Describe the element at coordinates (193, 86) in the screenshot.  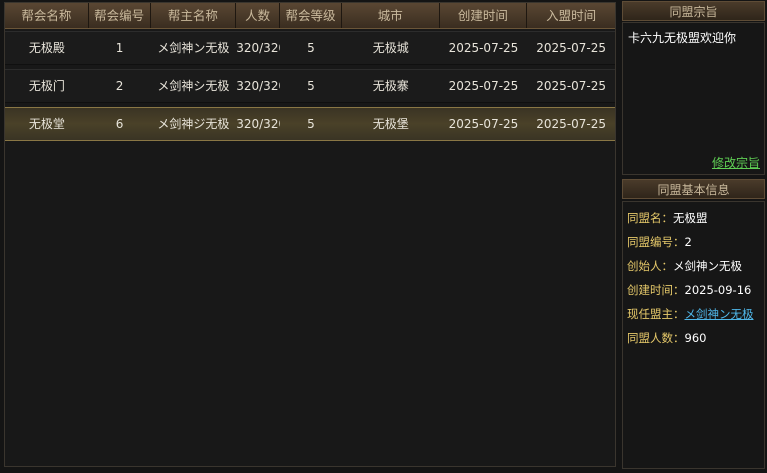
I see `cell-leader: メ剑神シ无极` at that location.